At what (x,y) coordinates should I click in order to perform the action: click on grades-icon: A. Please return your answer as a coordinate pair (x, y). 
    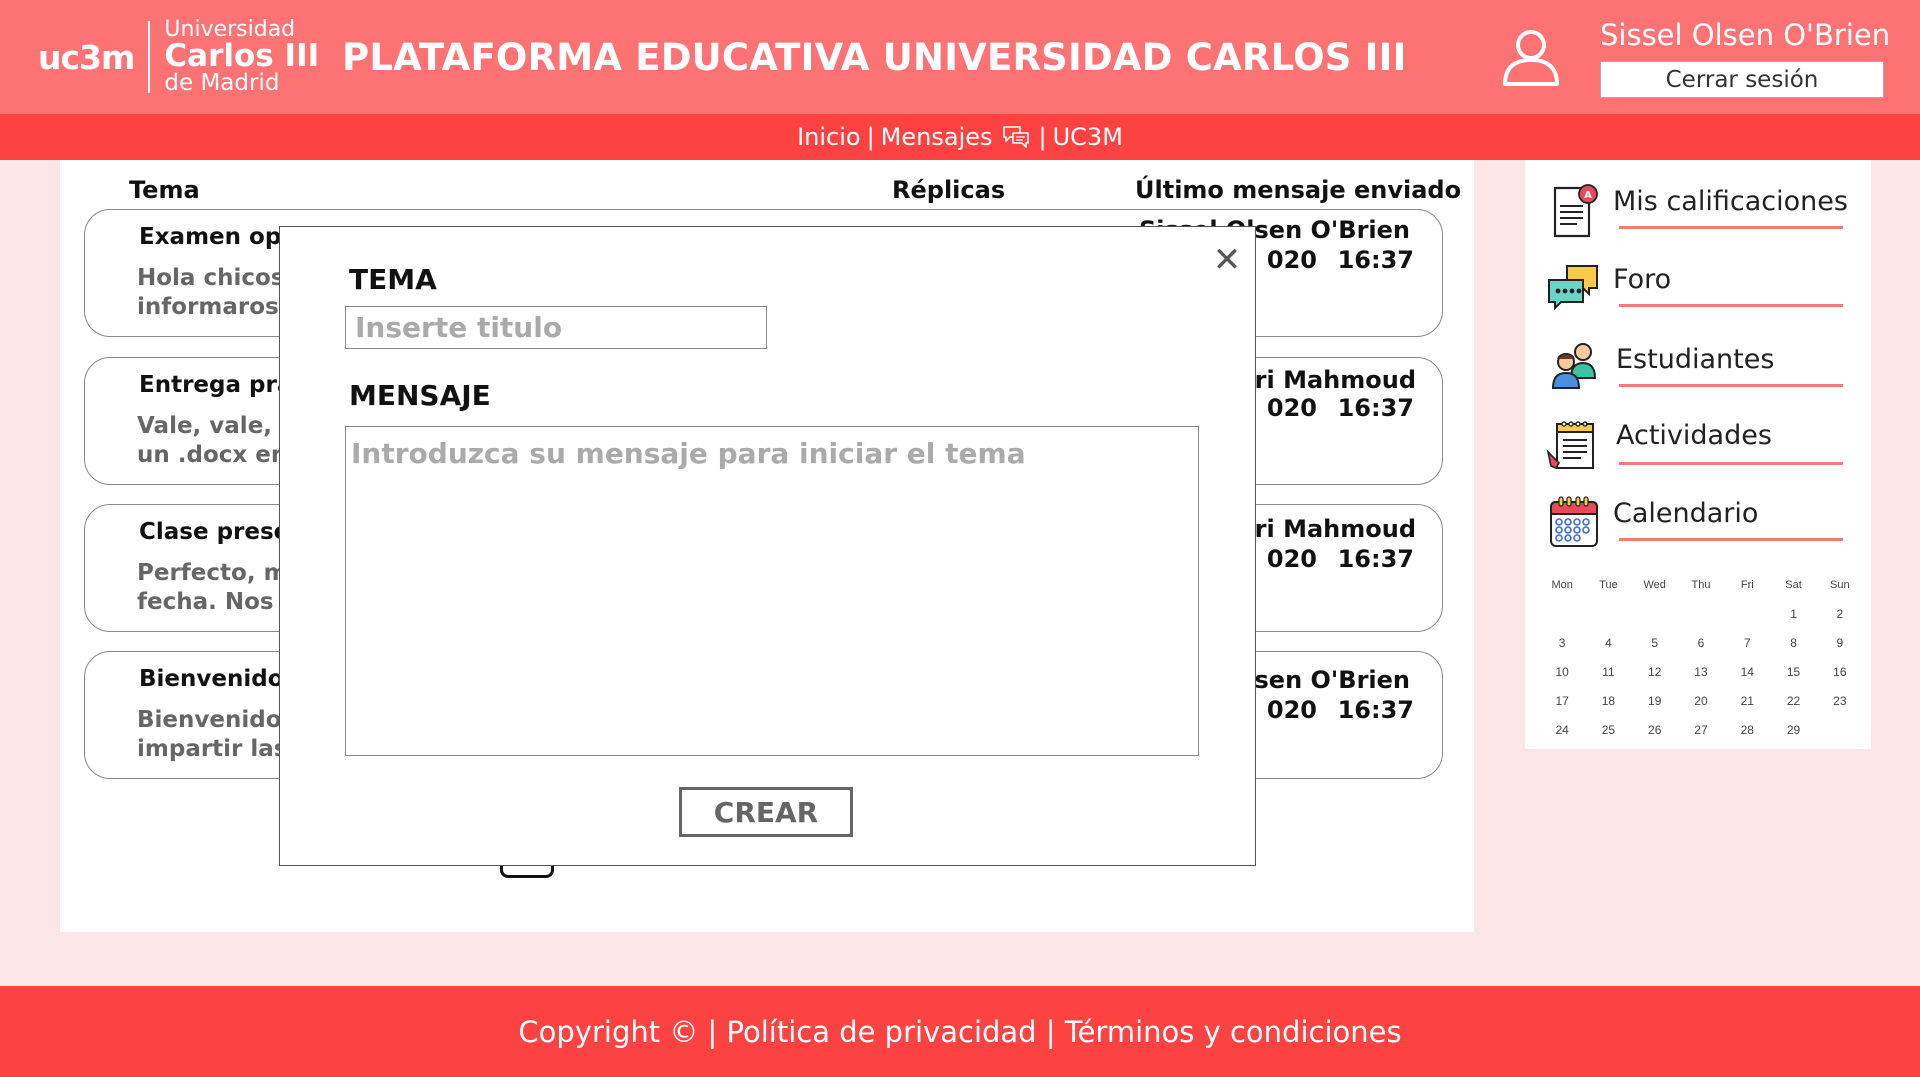
    Looking at the image, I should click on (1575, 211).